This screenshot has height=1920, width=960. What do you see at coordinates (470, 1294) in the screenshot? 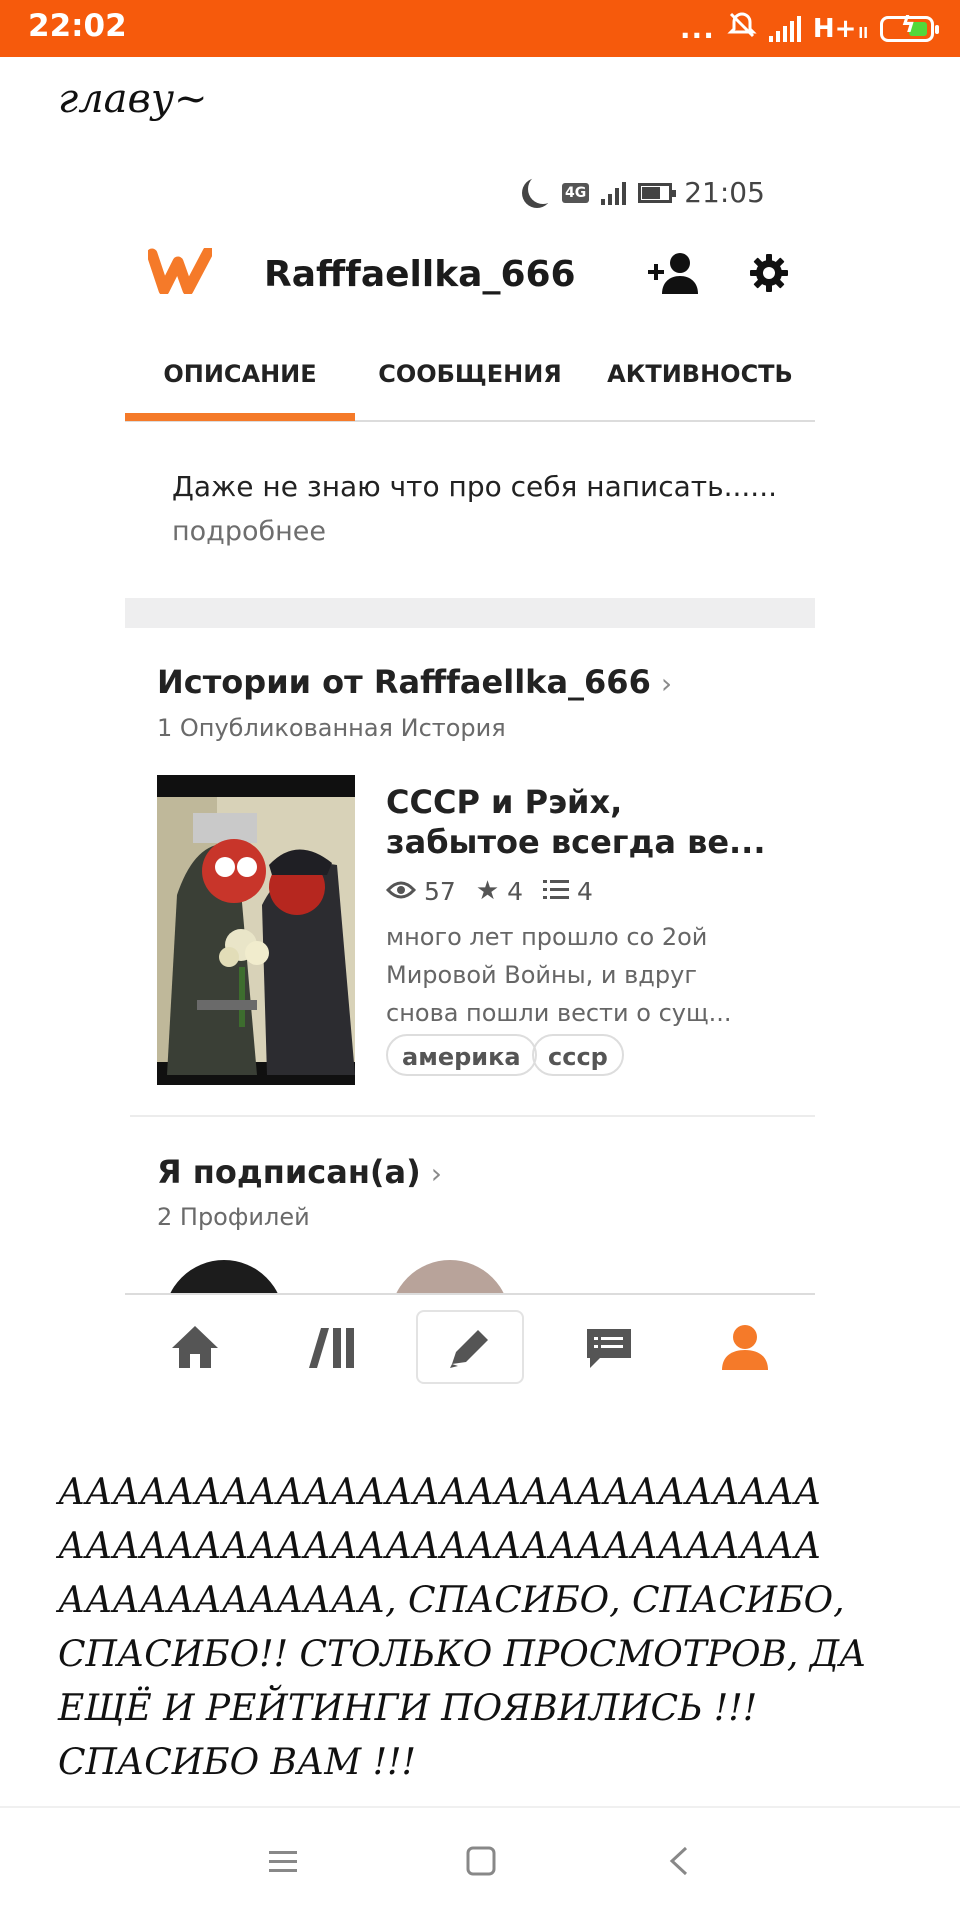
I see `tab-bar-divider` at bounding box center [470, 1294].